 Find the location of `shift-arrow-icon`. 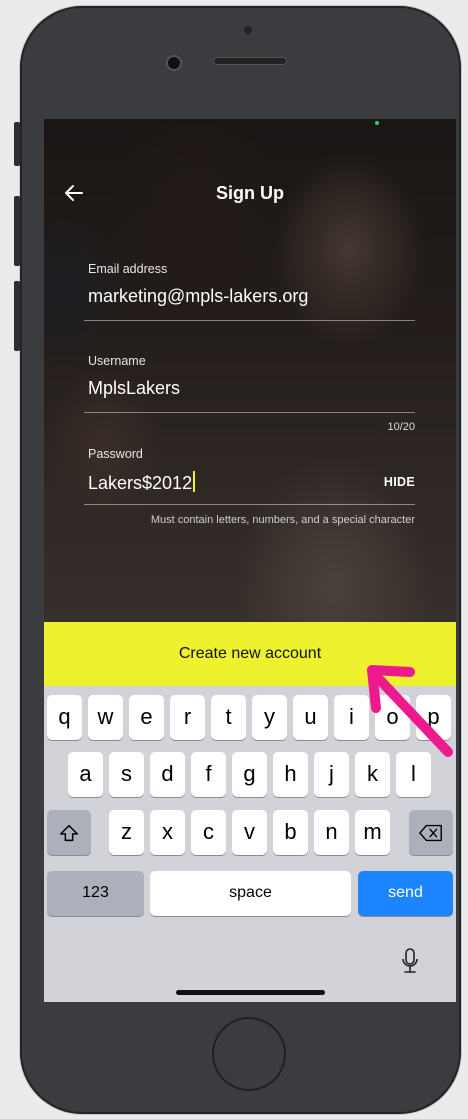

shift-arrow-icon is located at coordinates (69, 833).